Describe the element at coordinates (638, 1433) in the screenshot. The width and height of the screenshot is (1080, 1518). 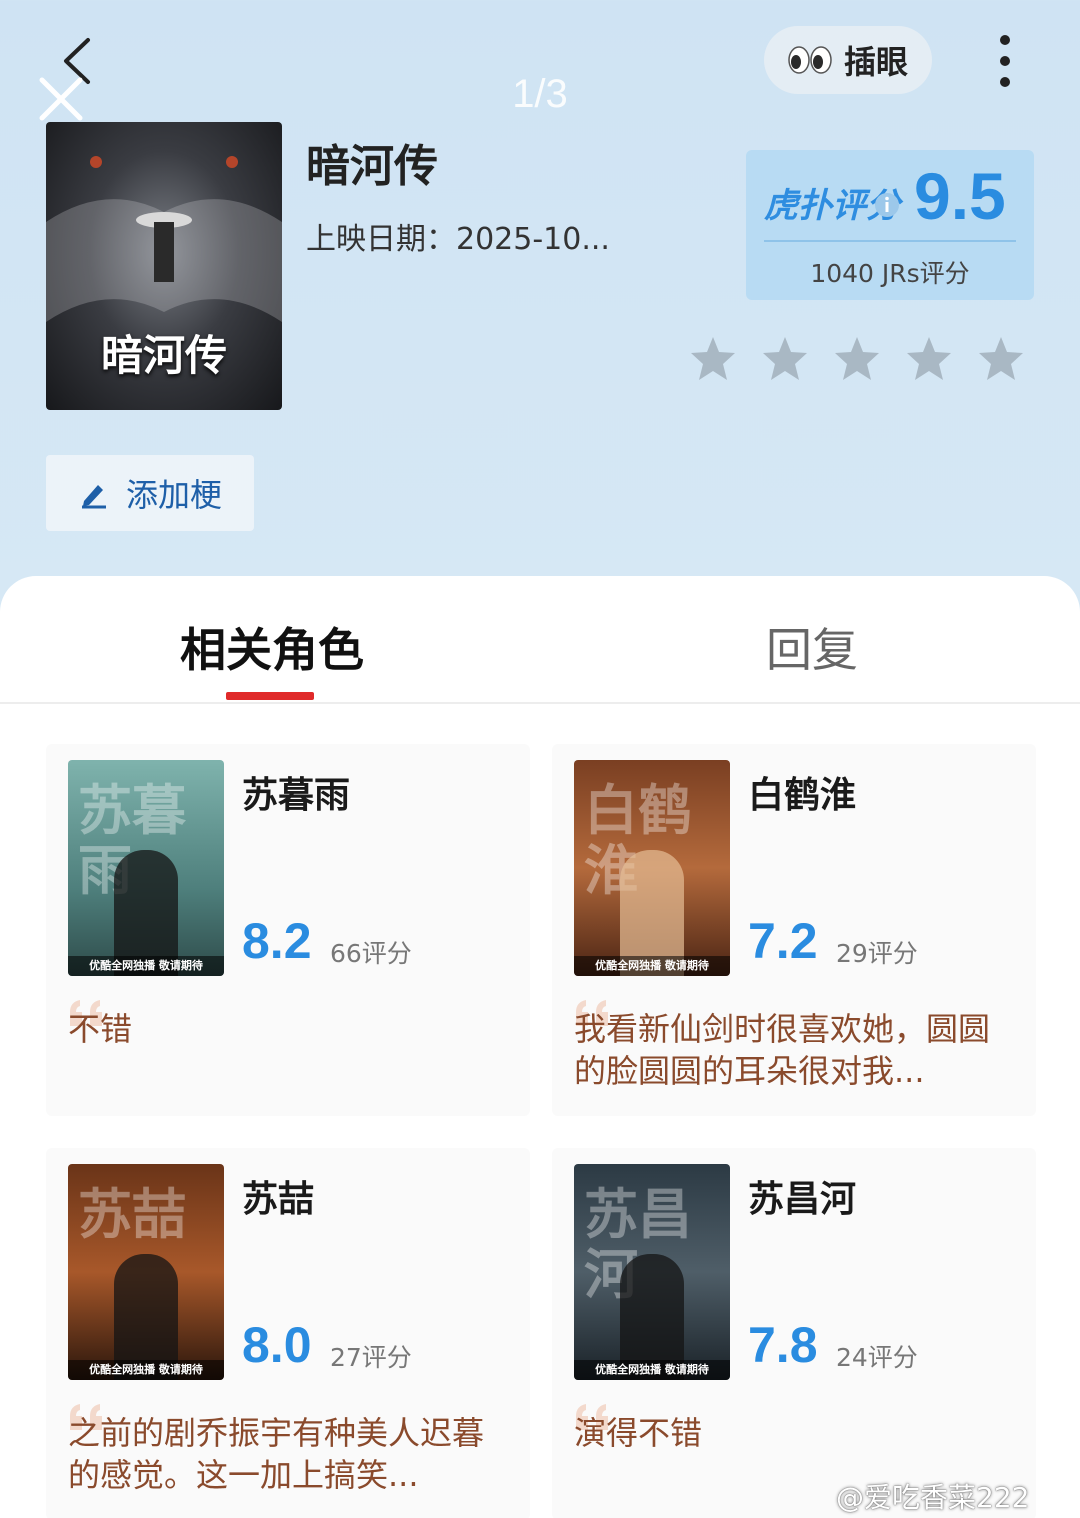
I see `role-comment: 演得不错` at that location.